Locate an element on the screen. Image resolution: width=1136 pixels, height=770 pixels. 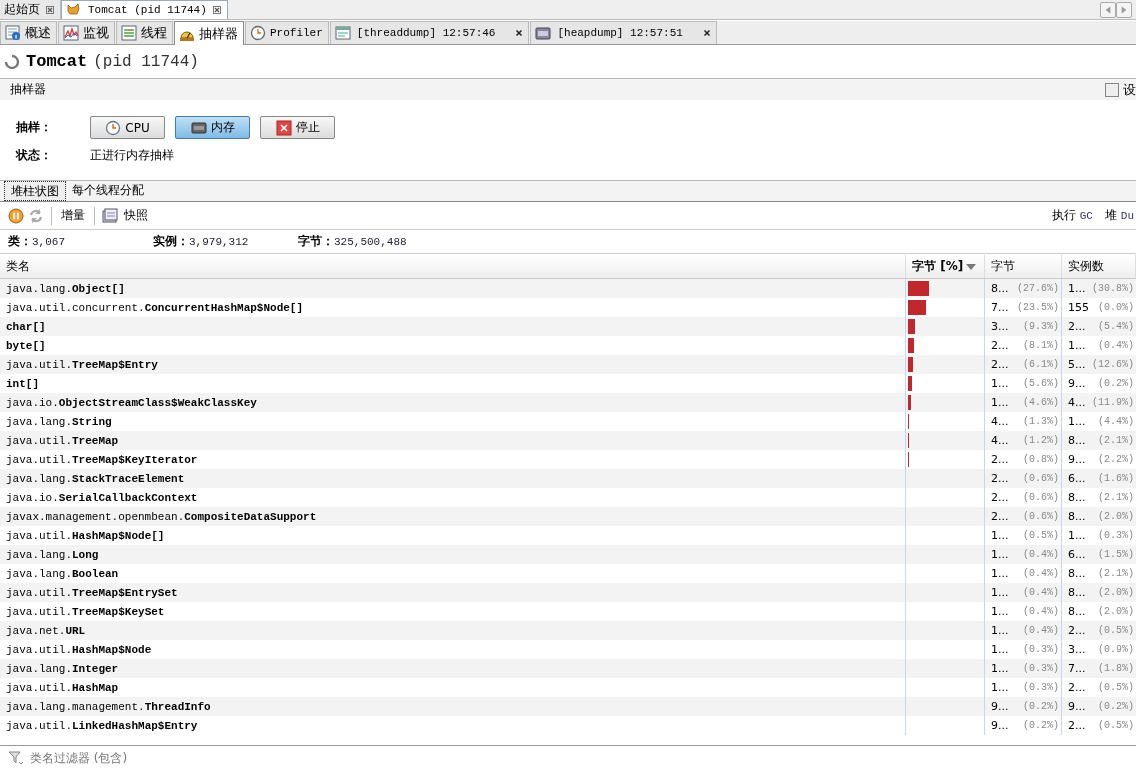
snapshot-icon is located at coordinates (110, 215).